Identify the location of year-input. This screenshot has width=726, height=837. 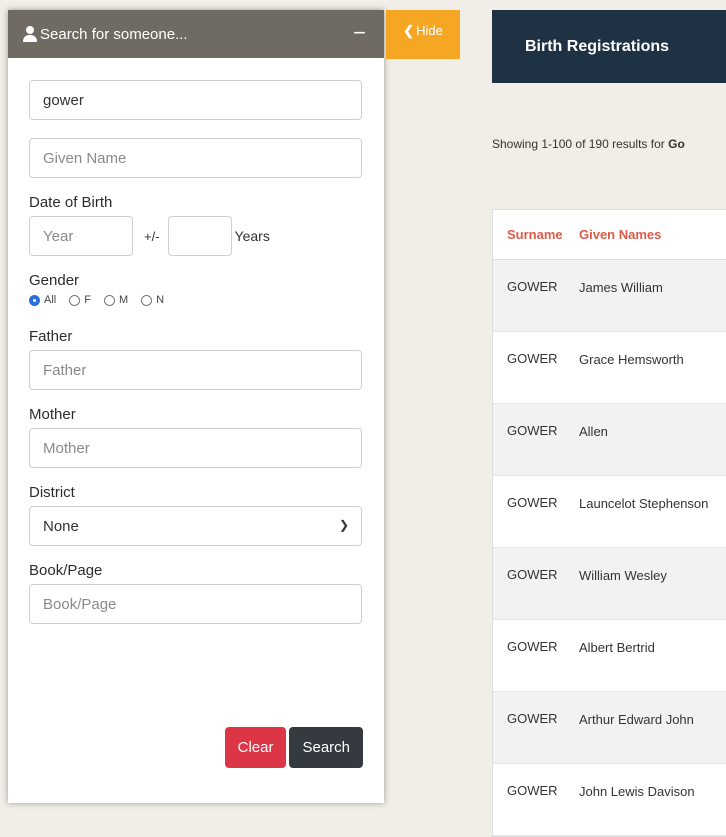
(81, 236).